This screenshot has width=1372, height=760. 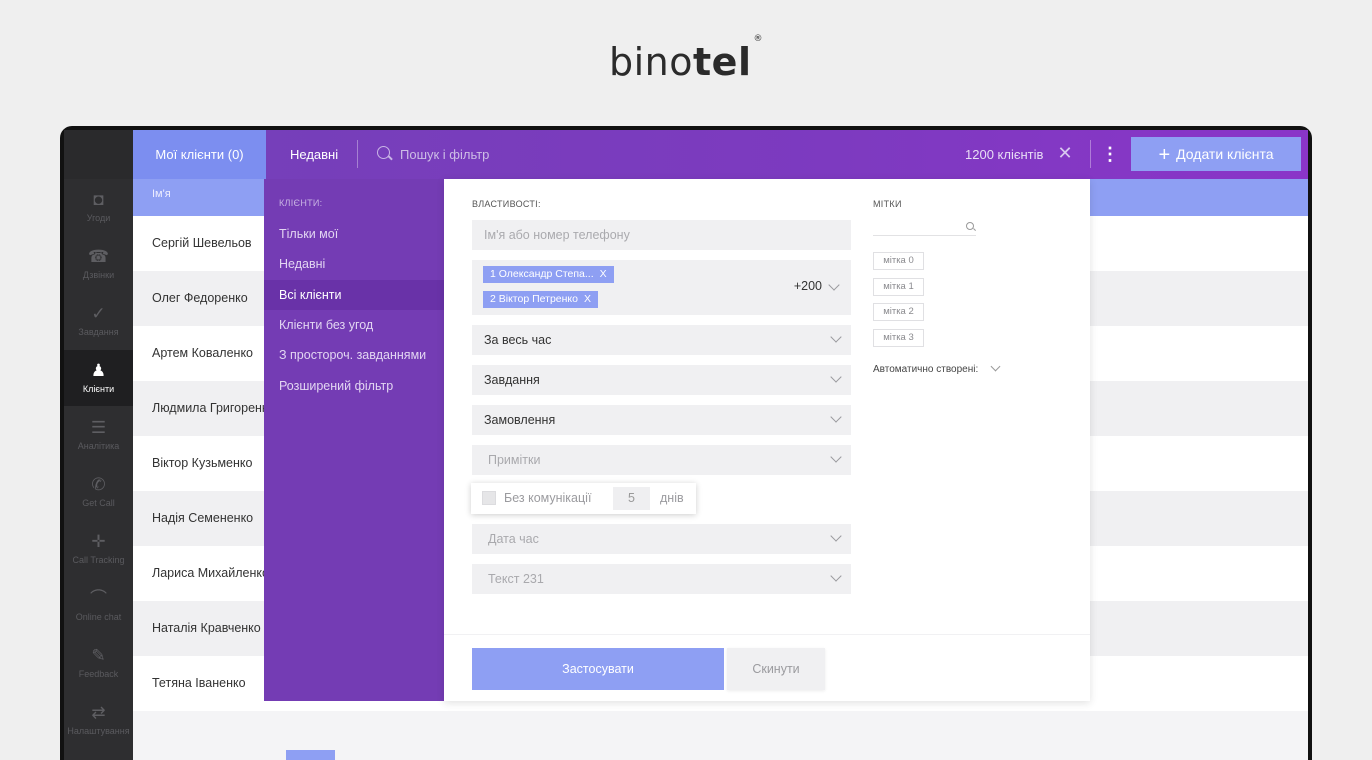 I want to click on client-name: Артем Коваленко, so click(x=203, y=353).